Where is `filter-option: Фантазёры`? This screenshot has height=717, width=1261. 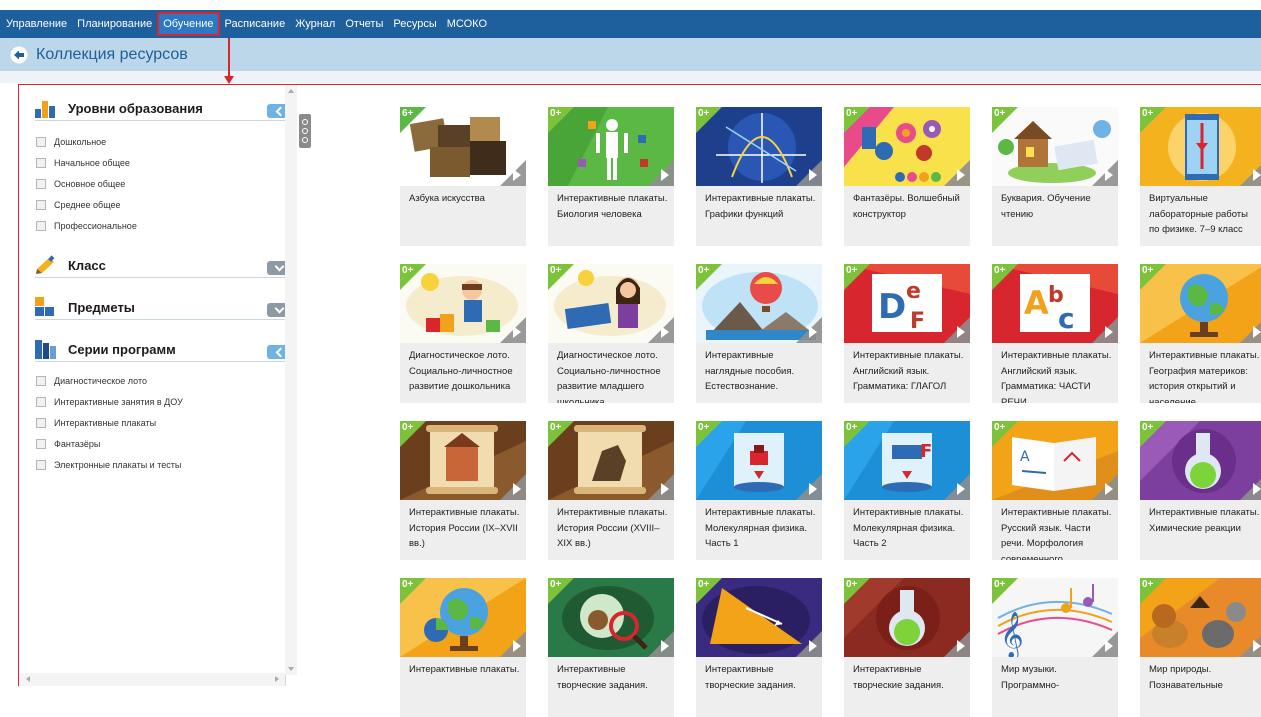
filter-option: Фантазёры is located at coordinates (160, 443).